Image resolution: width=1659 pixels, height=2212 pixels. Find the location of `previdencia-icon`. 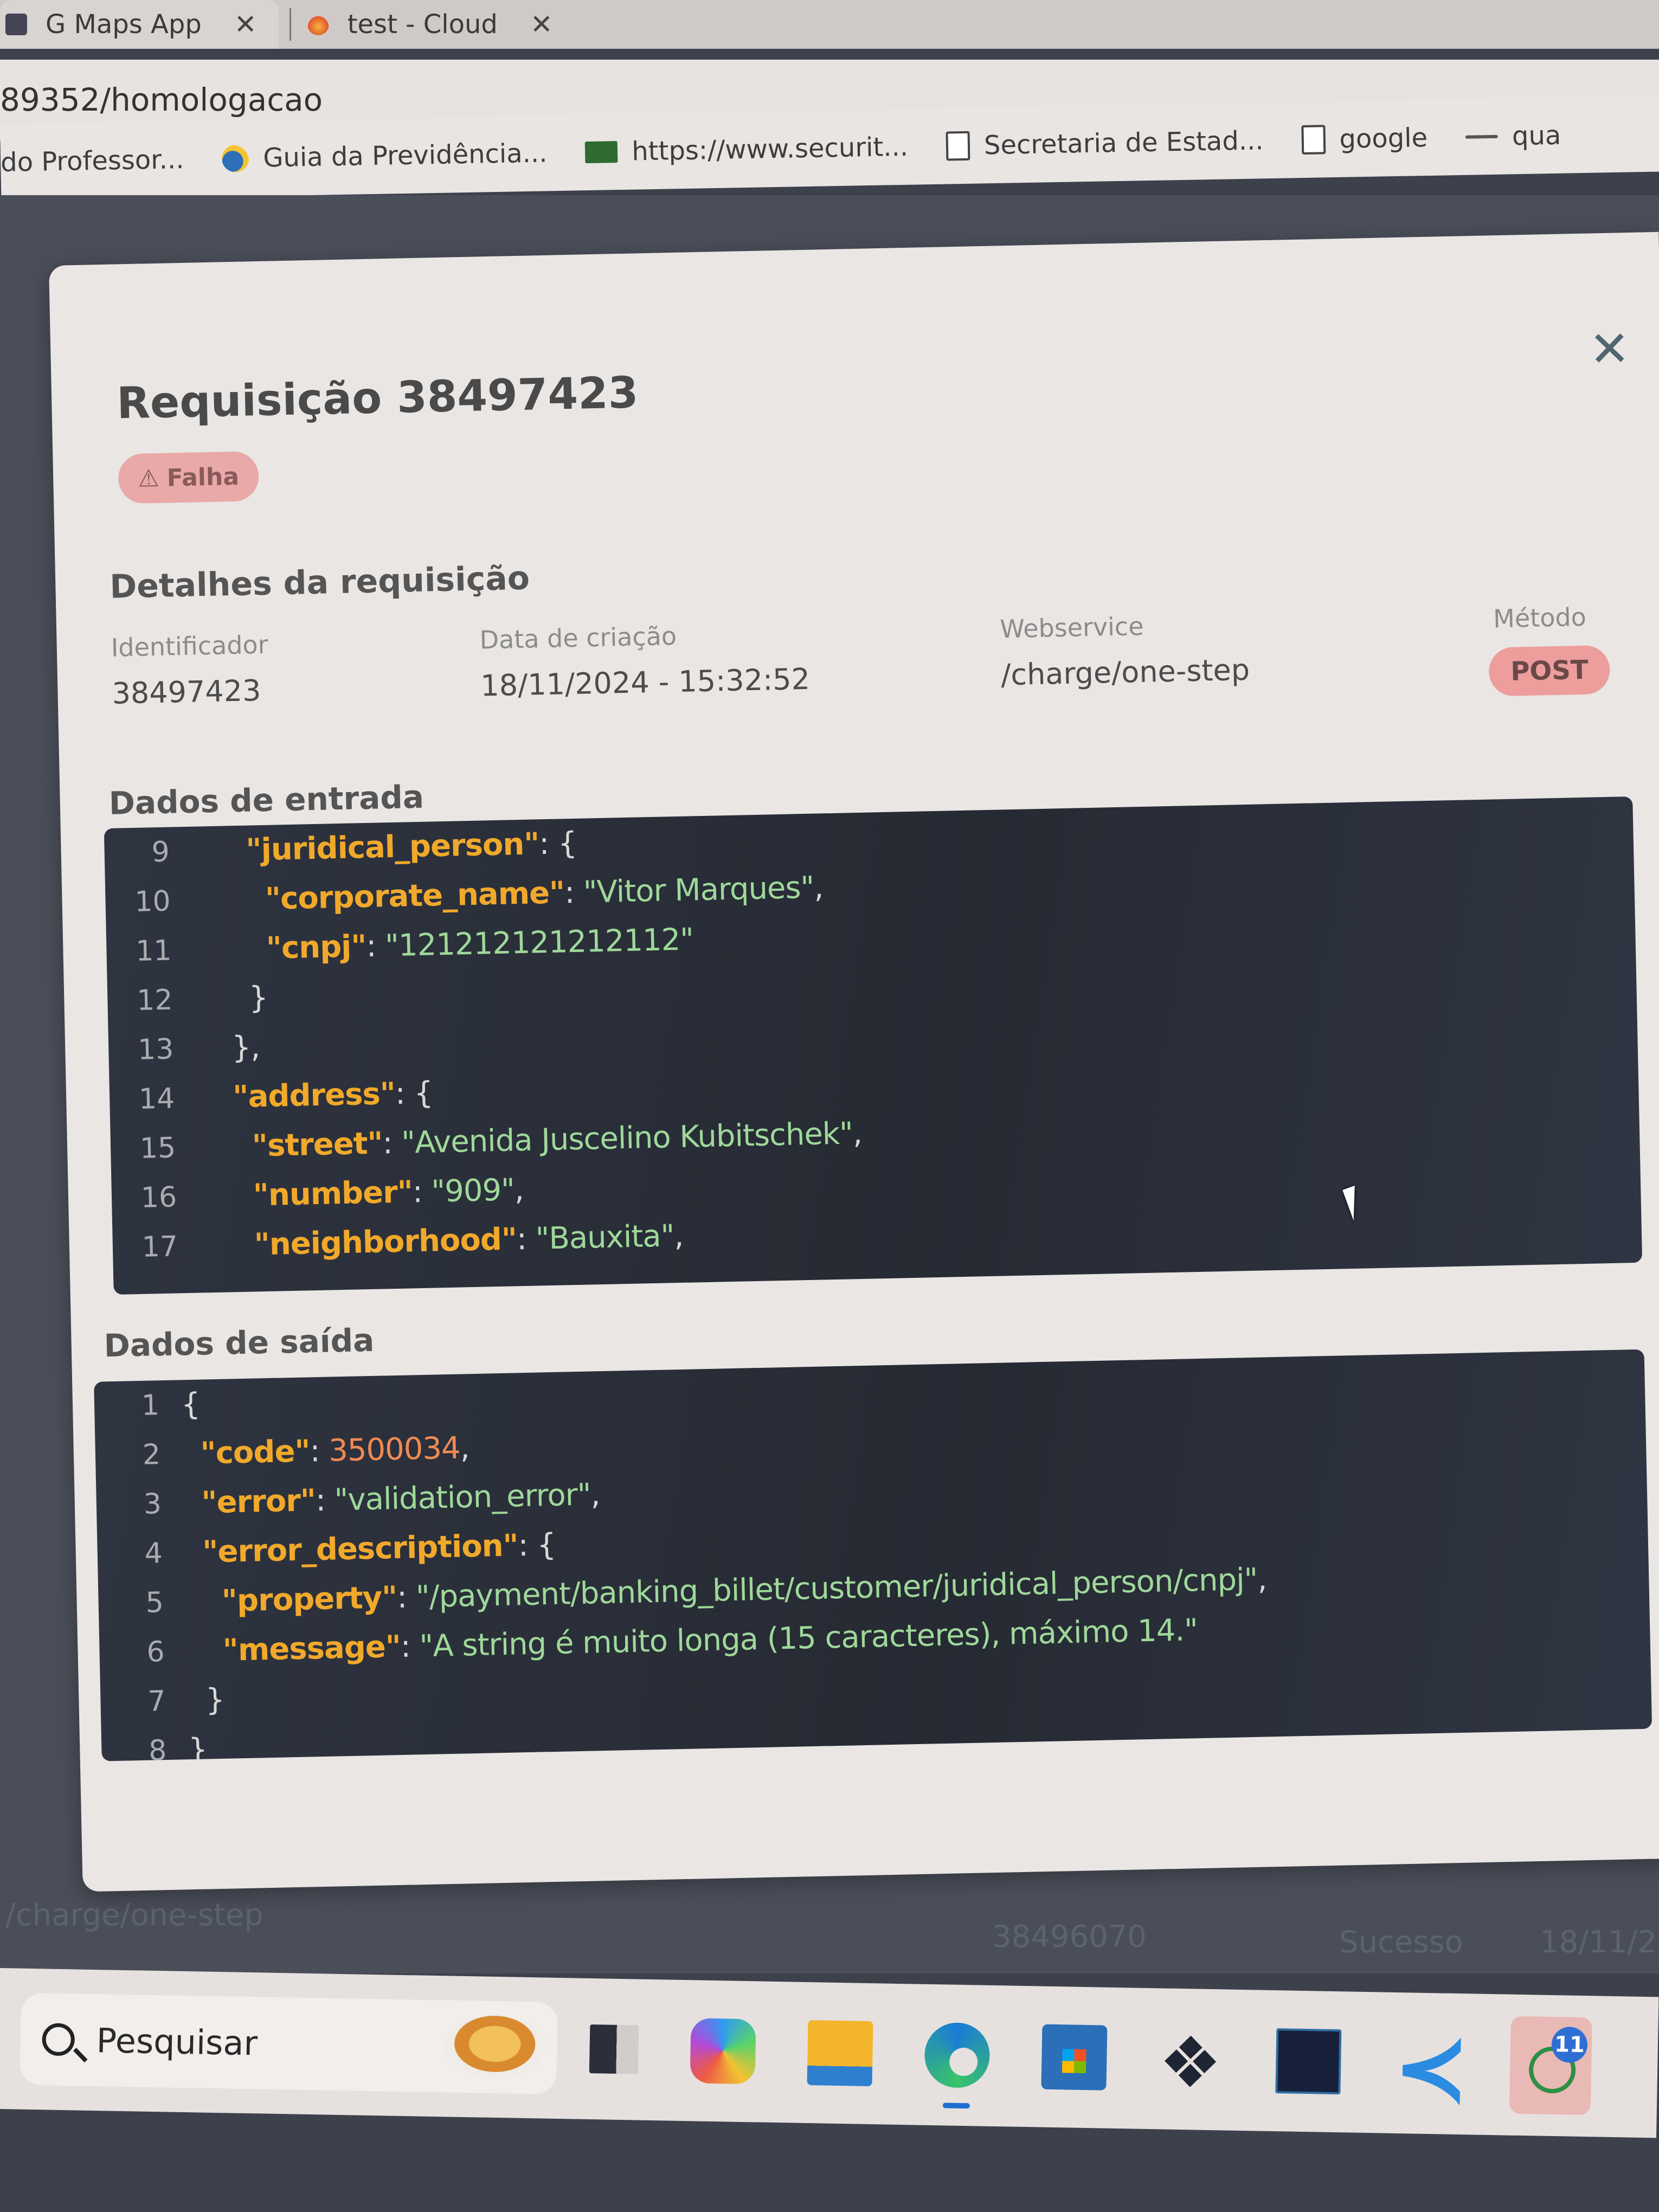

previdencia-icon is located at coordinates (235, 158).